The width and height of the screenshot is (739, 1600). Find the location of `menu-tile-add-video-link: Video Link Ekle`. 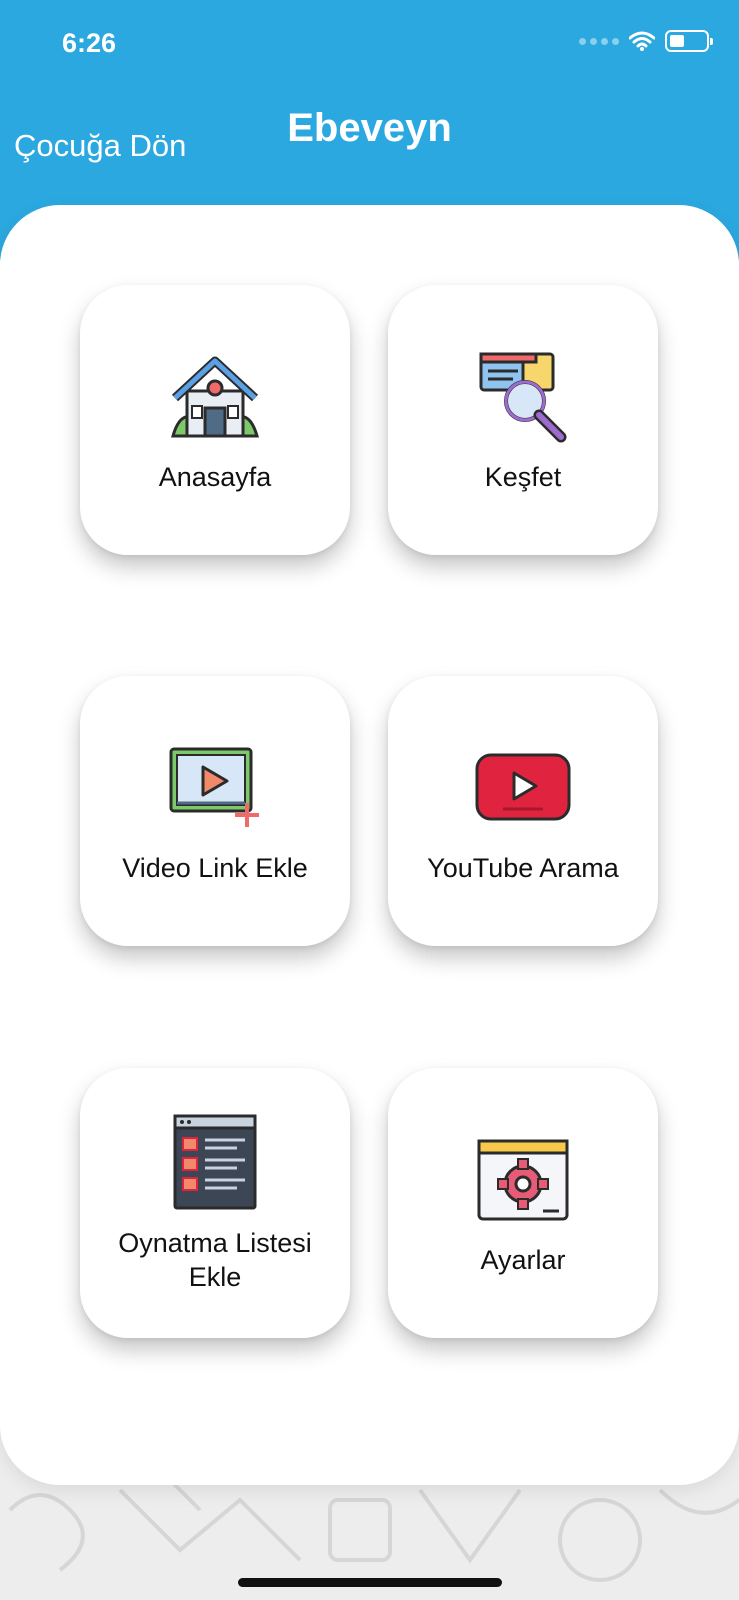

menu-tile-add-video-link: Video Link Ekle is located at coordinates (215, 811).